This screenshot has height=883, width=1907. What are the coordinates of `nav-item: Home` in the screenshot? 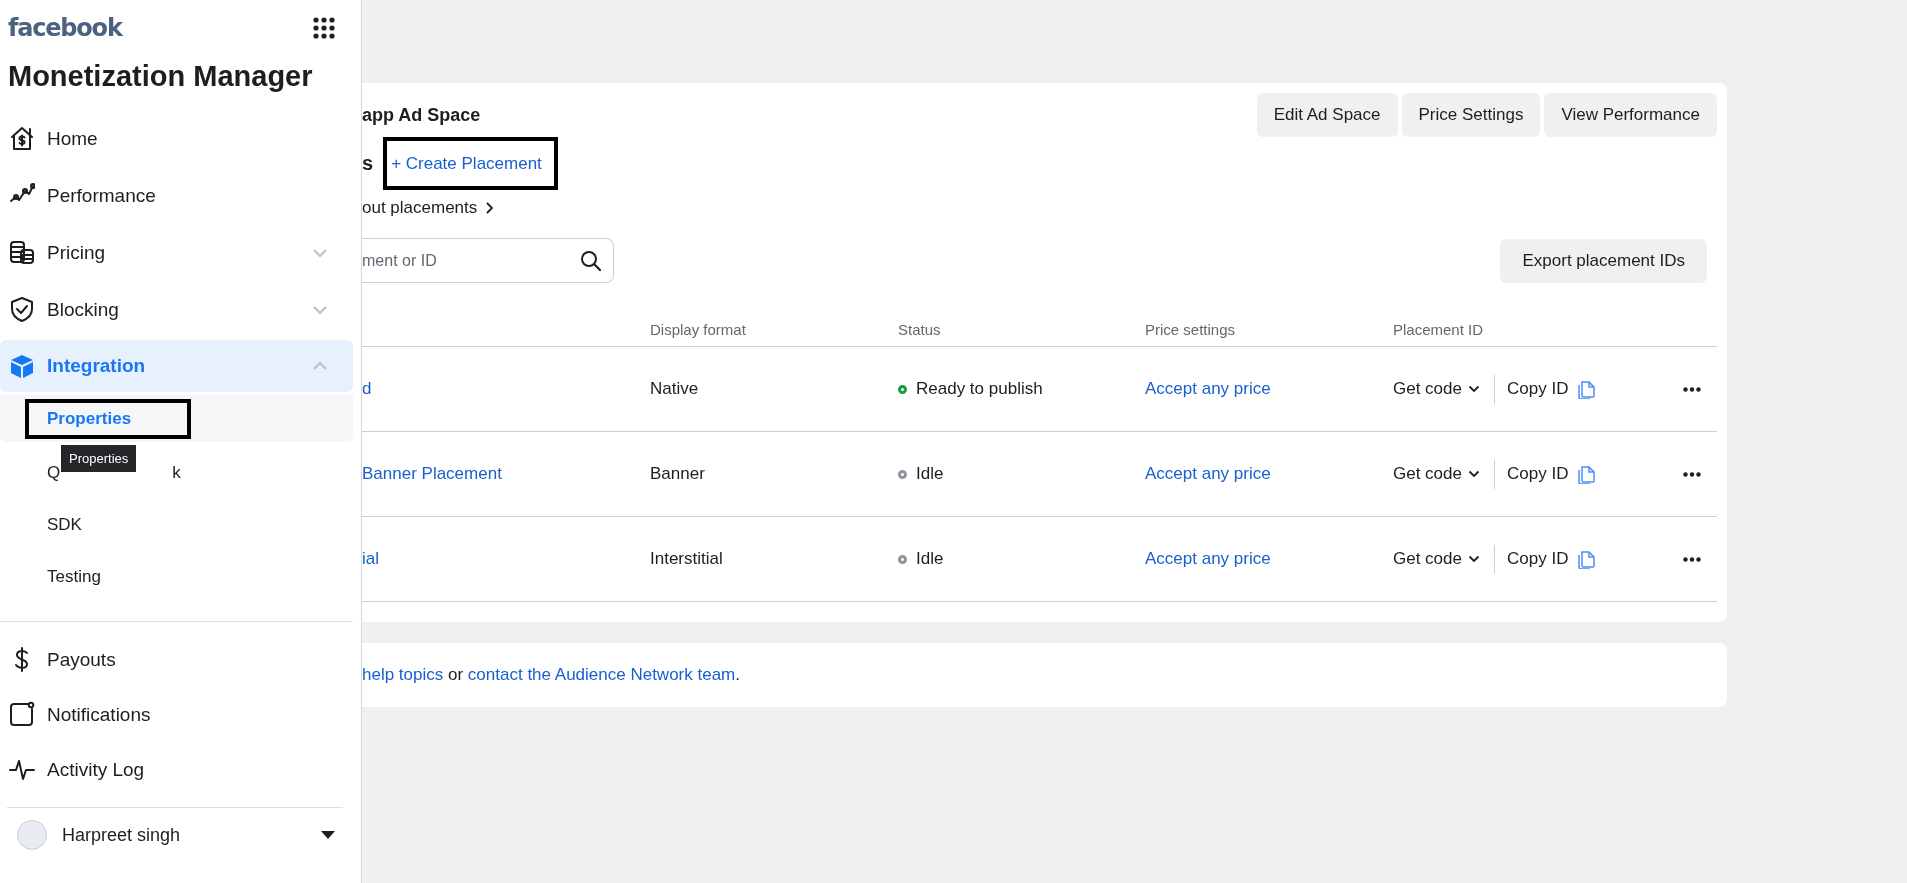 It's located at (176, 138).